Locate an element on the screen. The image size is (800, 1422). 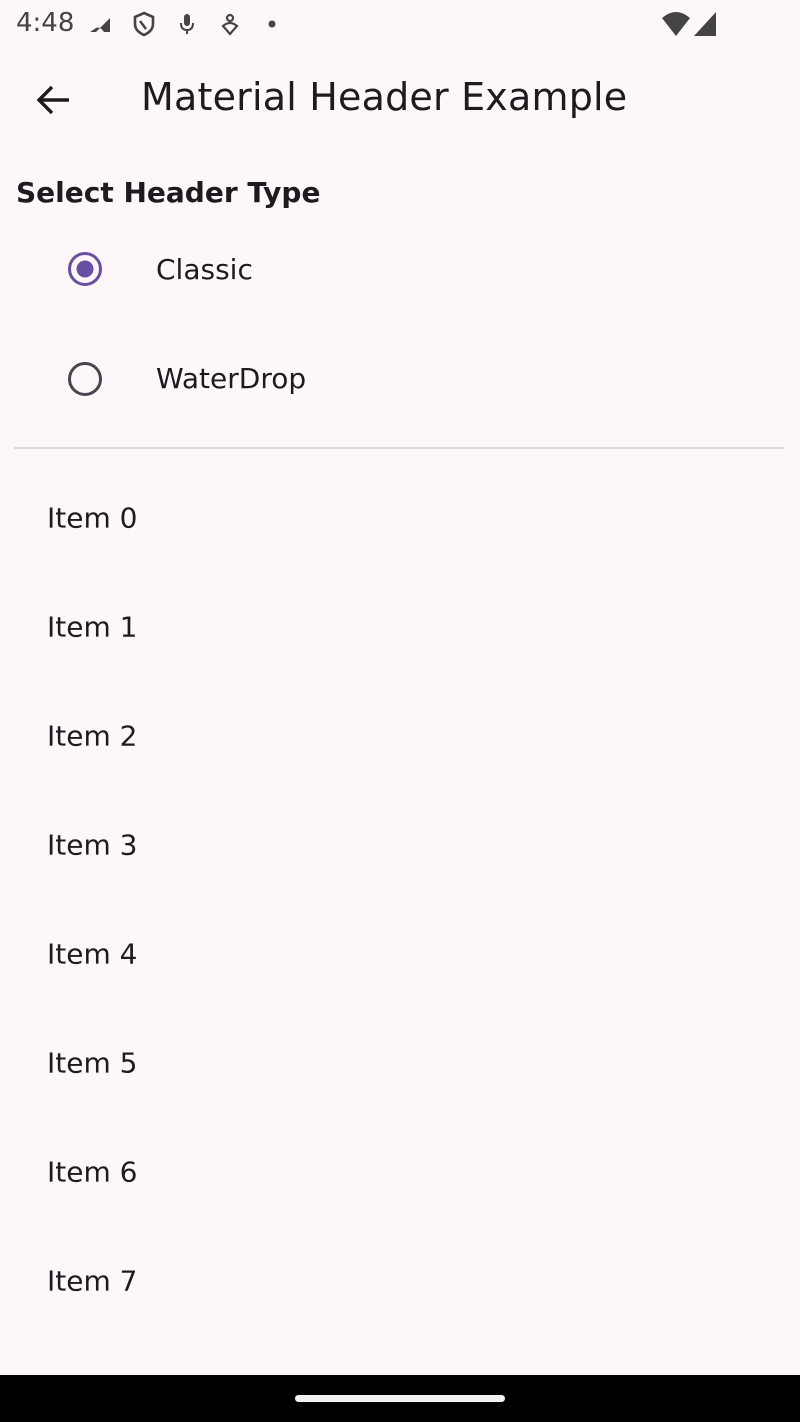
back-button is located at coordinates (54, 100).